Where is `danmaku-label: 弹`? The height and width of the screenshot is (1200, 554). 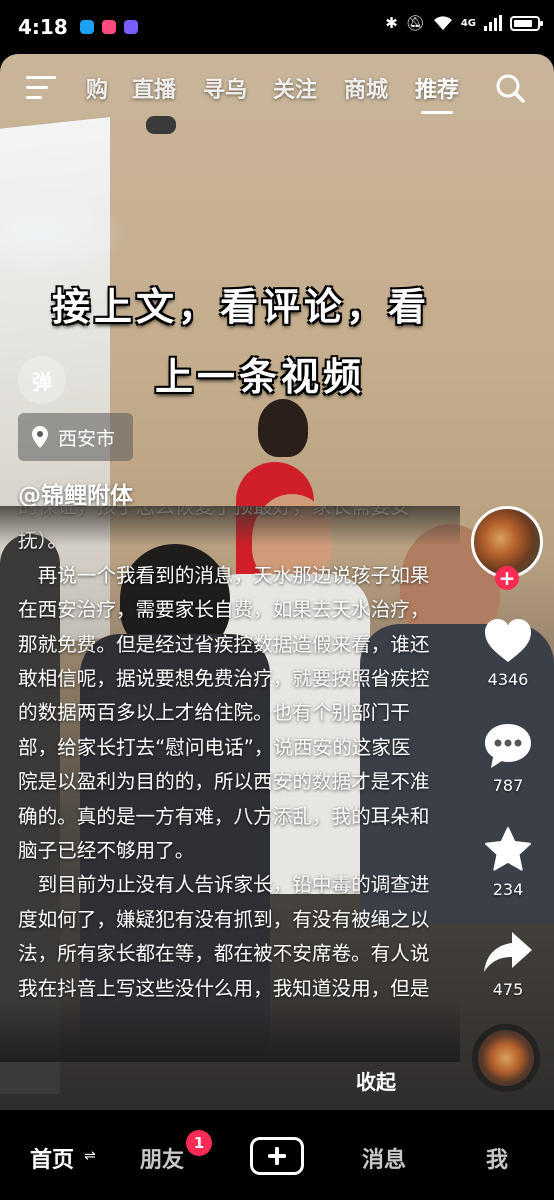
danmaku-label: 弹 is located at coordinates (42, 381).